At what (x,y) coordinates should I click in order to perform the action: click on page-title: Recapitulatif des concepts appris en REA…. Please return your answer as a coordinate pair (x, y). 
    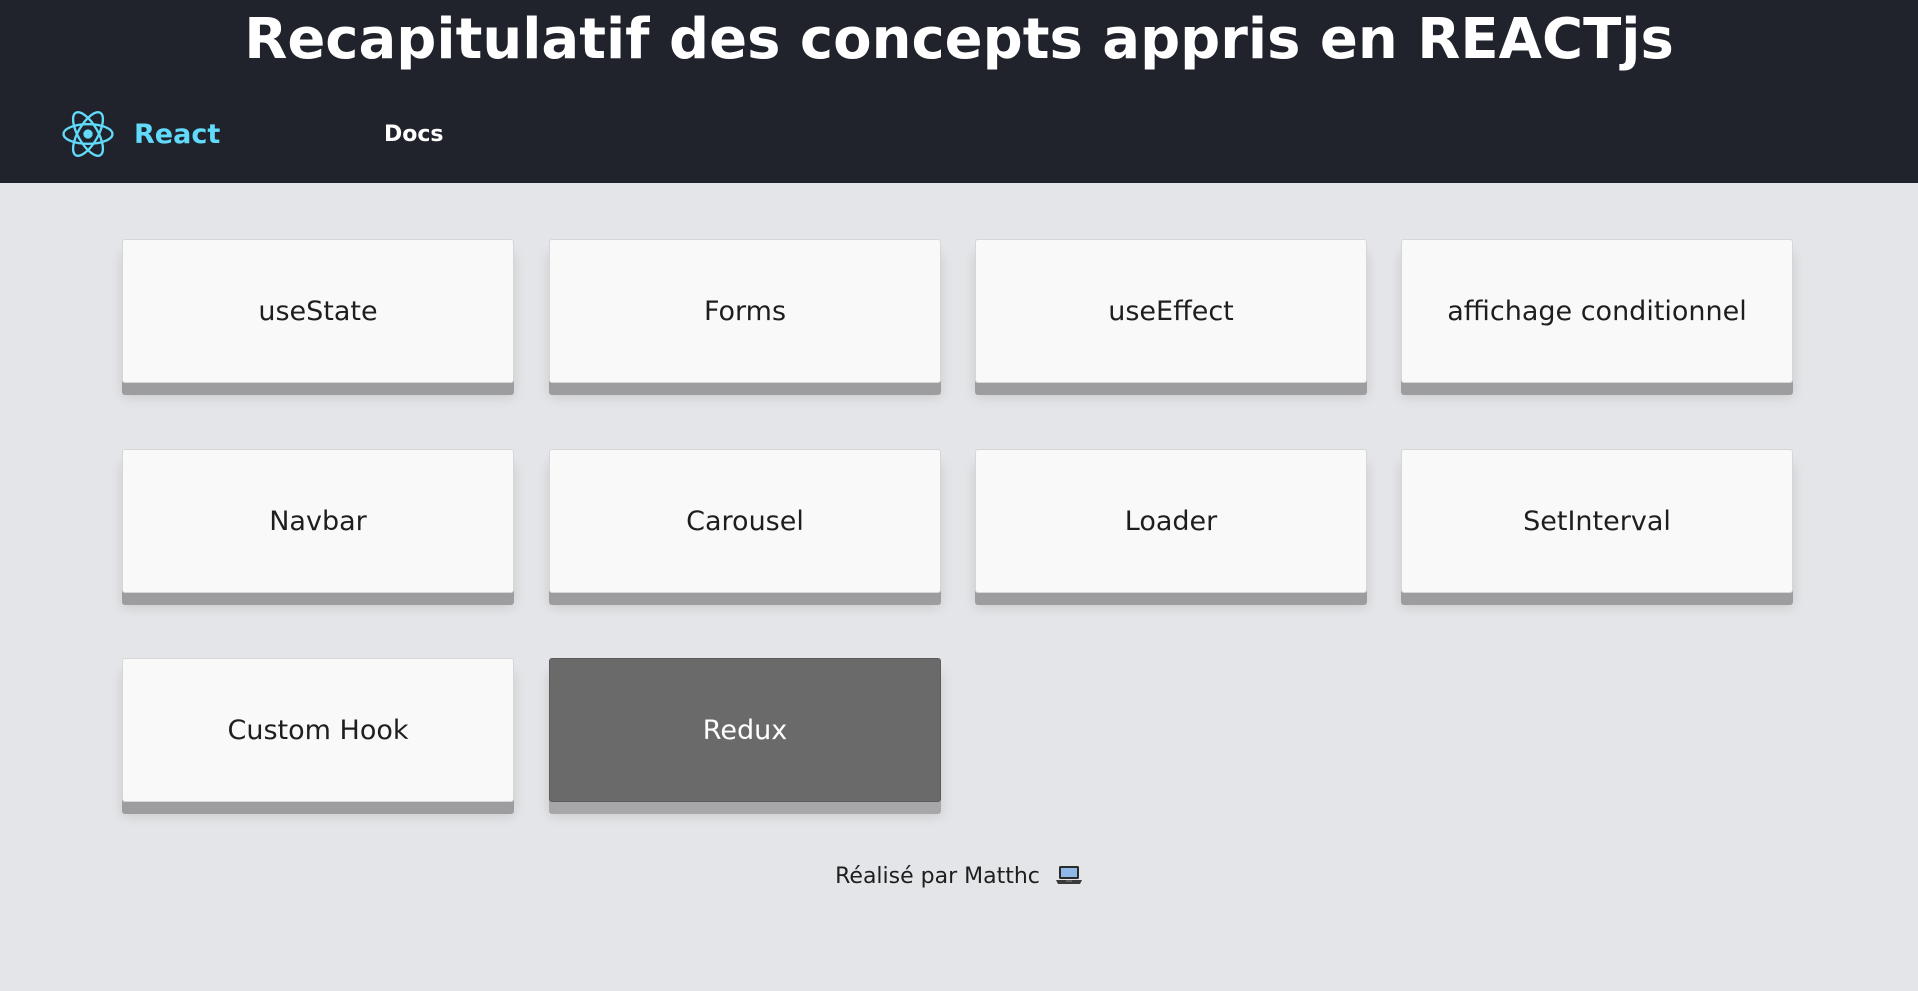
    Looking at the image, I should click on (959, 39).